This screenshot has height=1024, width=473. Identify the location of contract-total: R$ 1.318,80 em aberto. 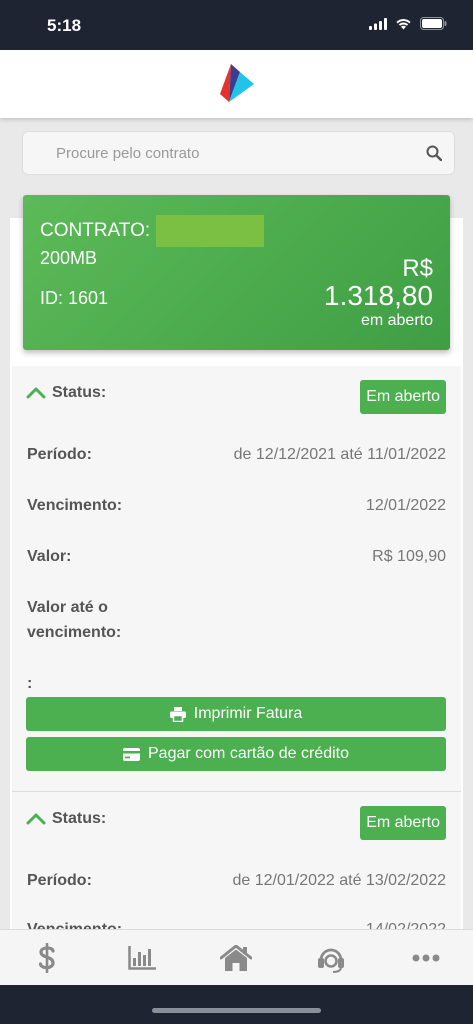
(378, 293).